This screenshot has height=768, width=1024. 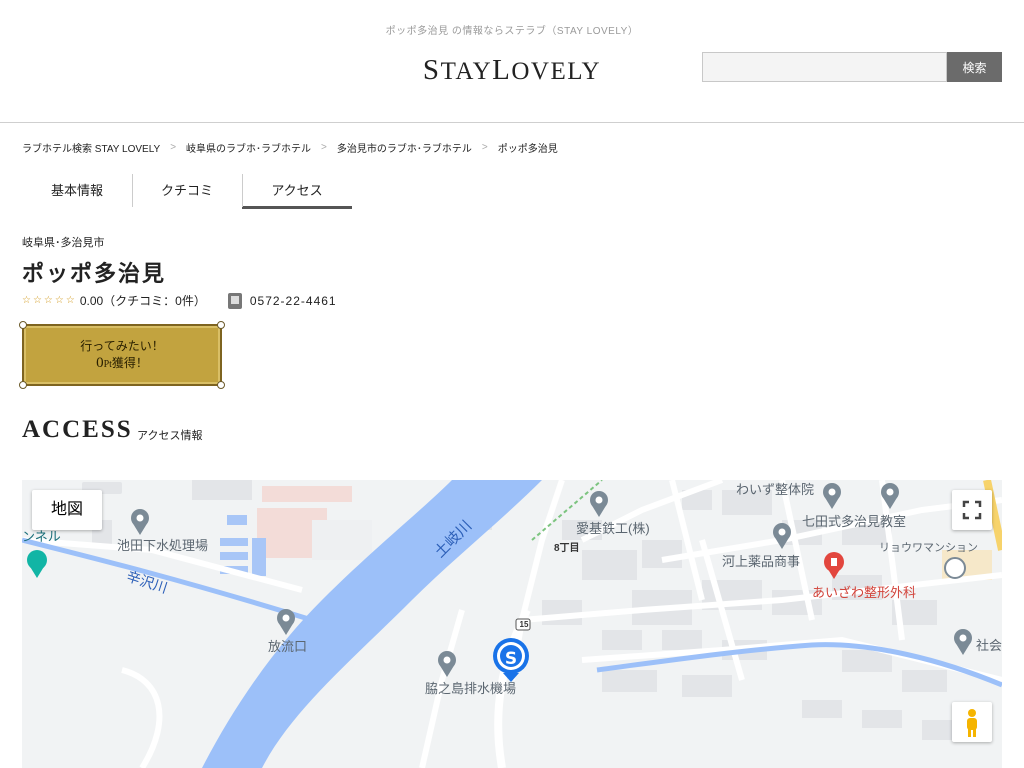 I want to click on pegman-icon, so click(x=972, y=723).